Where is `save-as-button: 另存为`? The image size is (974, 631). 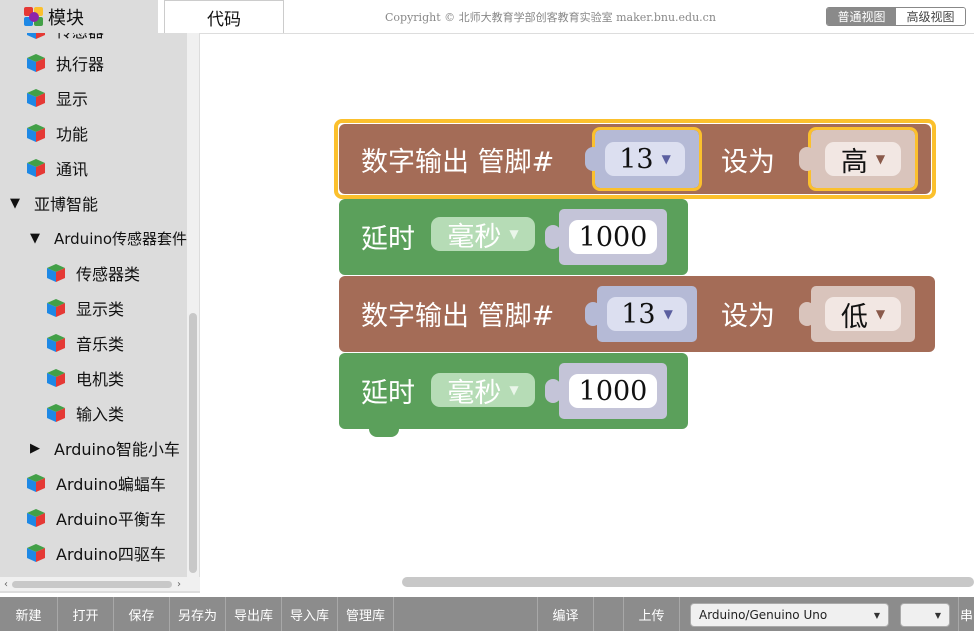
save-as-button: 另存为 is located at coordinates (198, 614).